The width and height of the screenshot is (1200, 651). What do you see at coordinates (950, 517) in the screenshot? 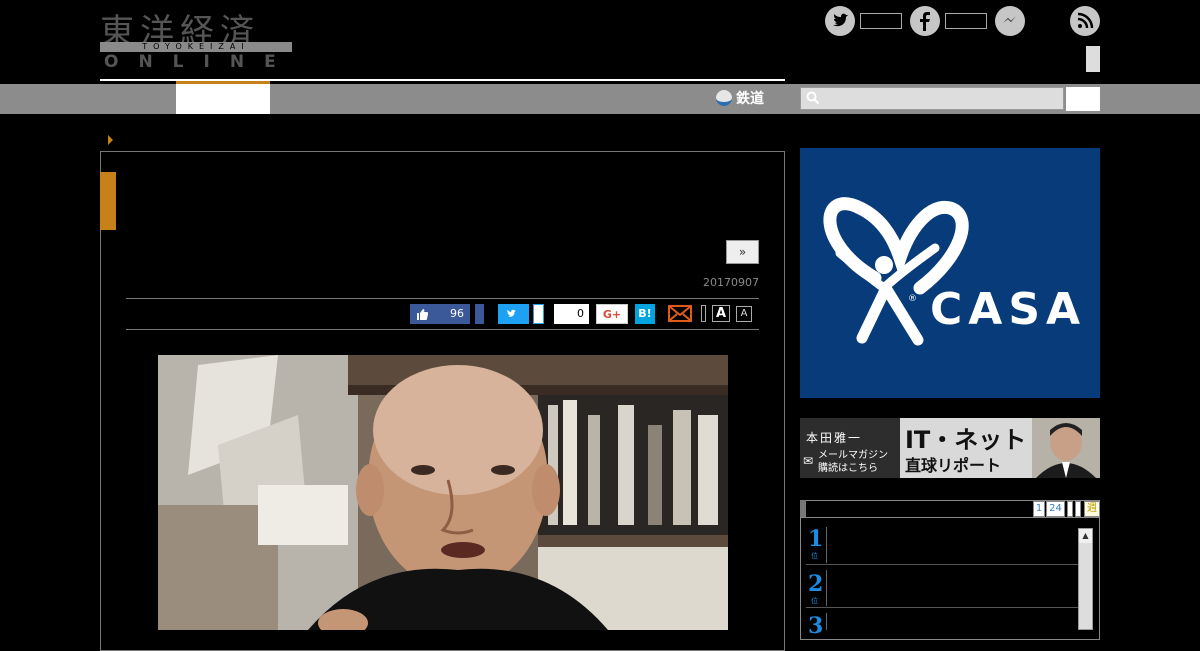
I see `ranking-header-divider` at bounding box center [950, 517].